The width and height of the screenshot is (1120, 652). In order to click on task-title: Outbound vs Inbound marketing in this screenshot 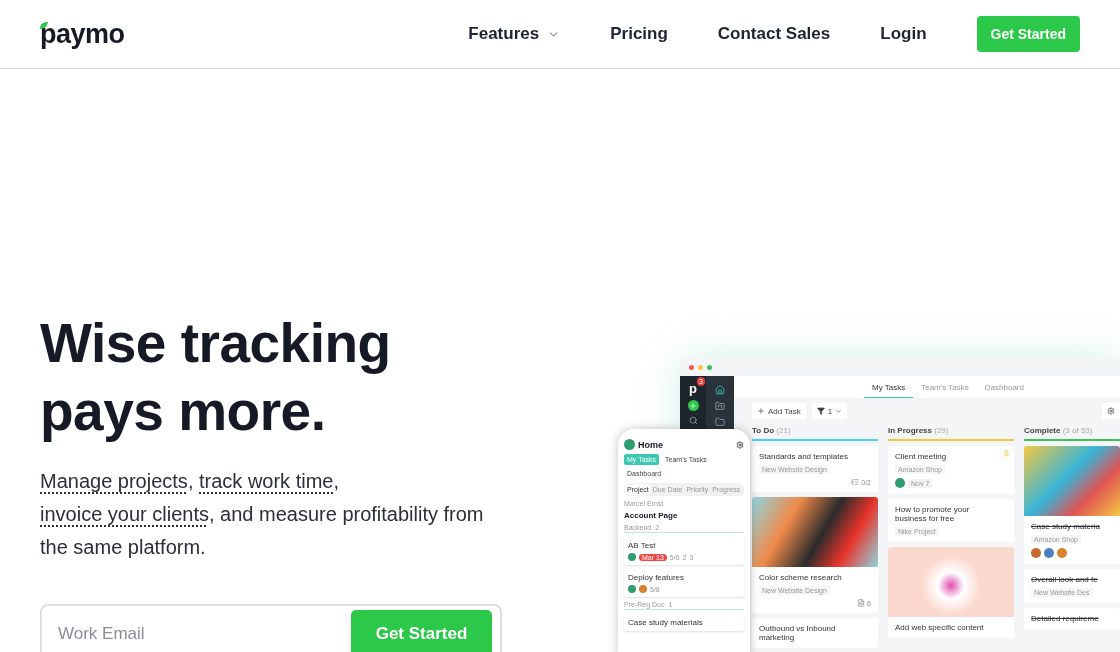, I will do `click(798, 633)`.